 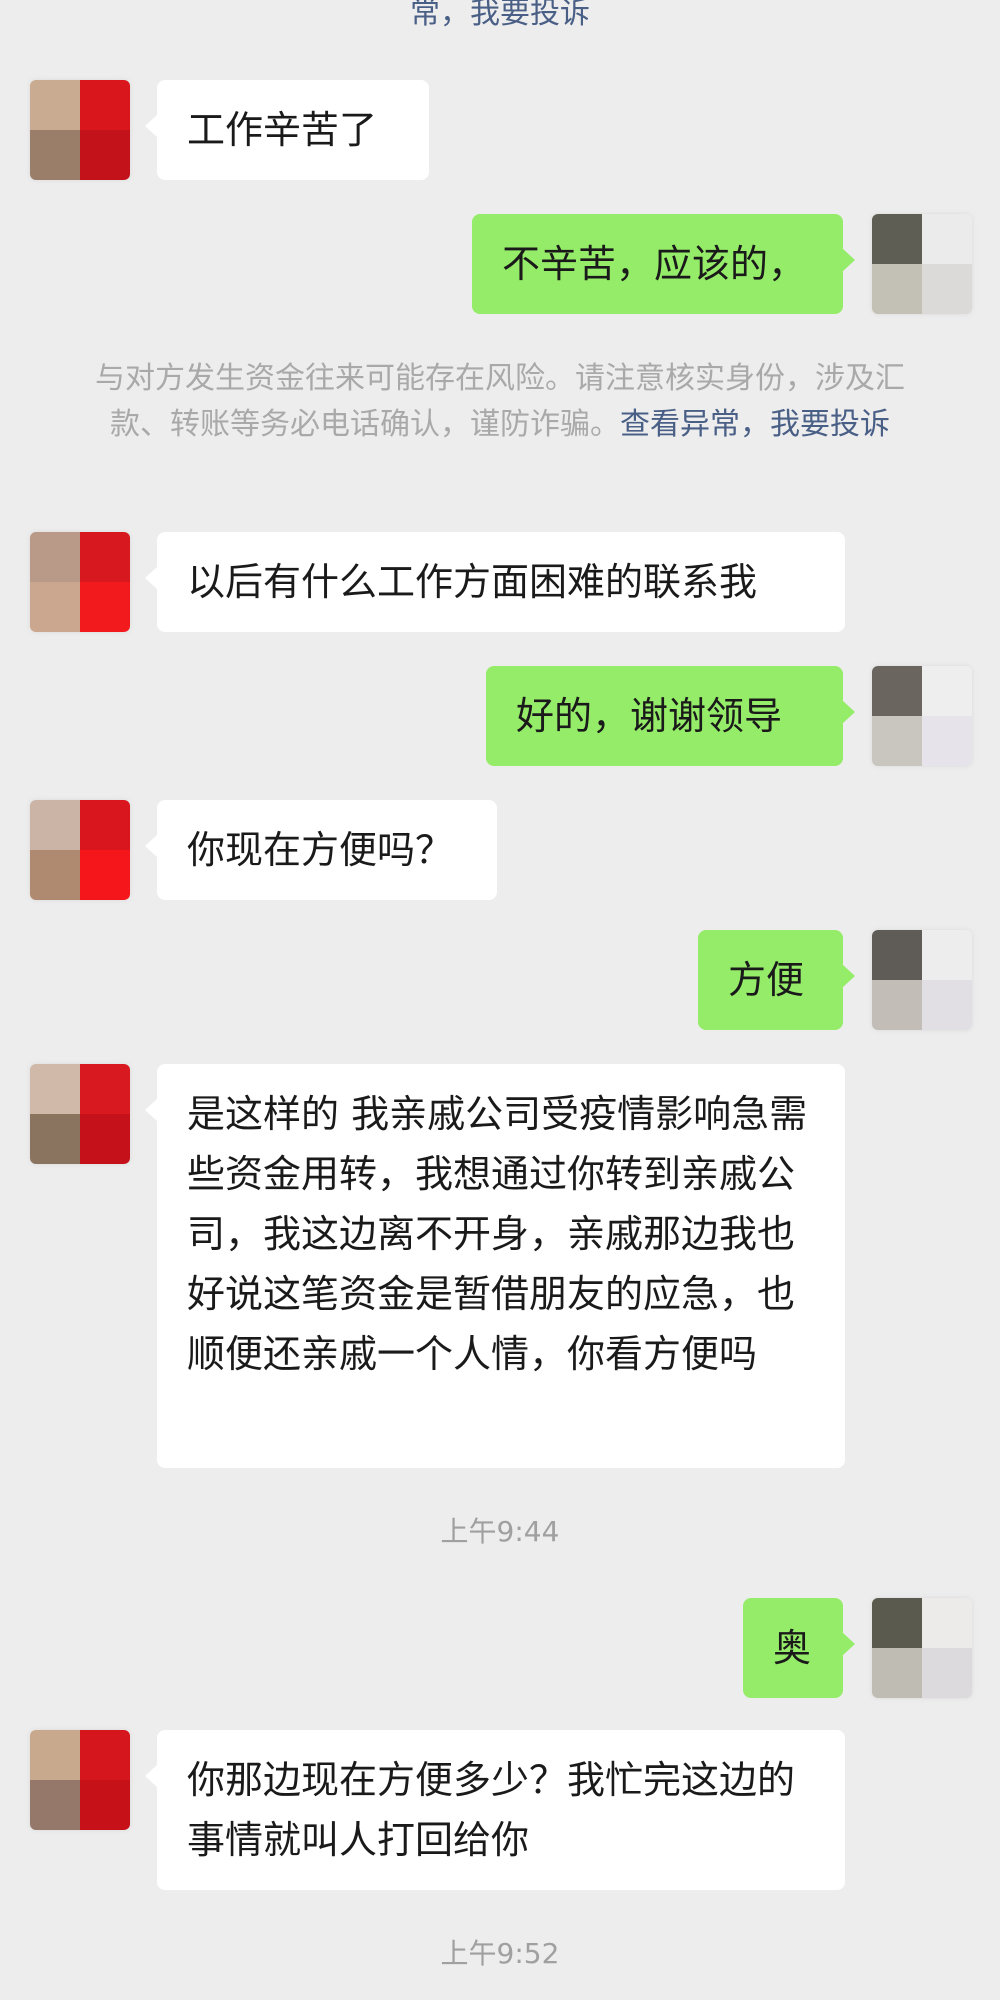 I want to click on message-bubble-outgoing: 奥, so click(x=799, y=1648).